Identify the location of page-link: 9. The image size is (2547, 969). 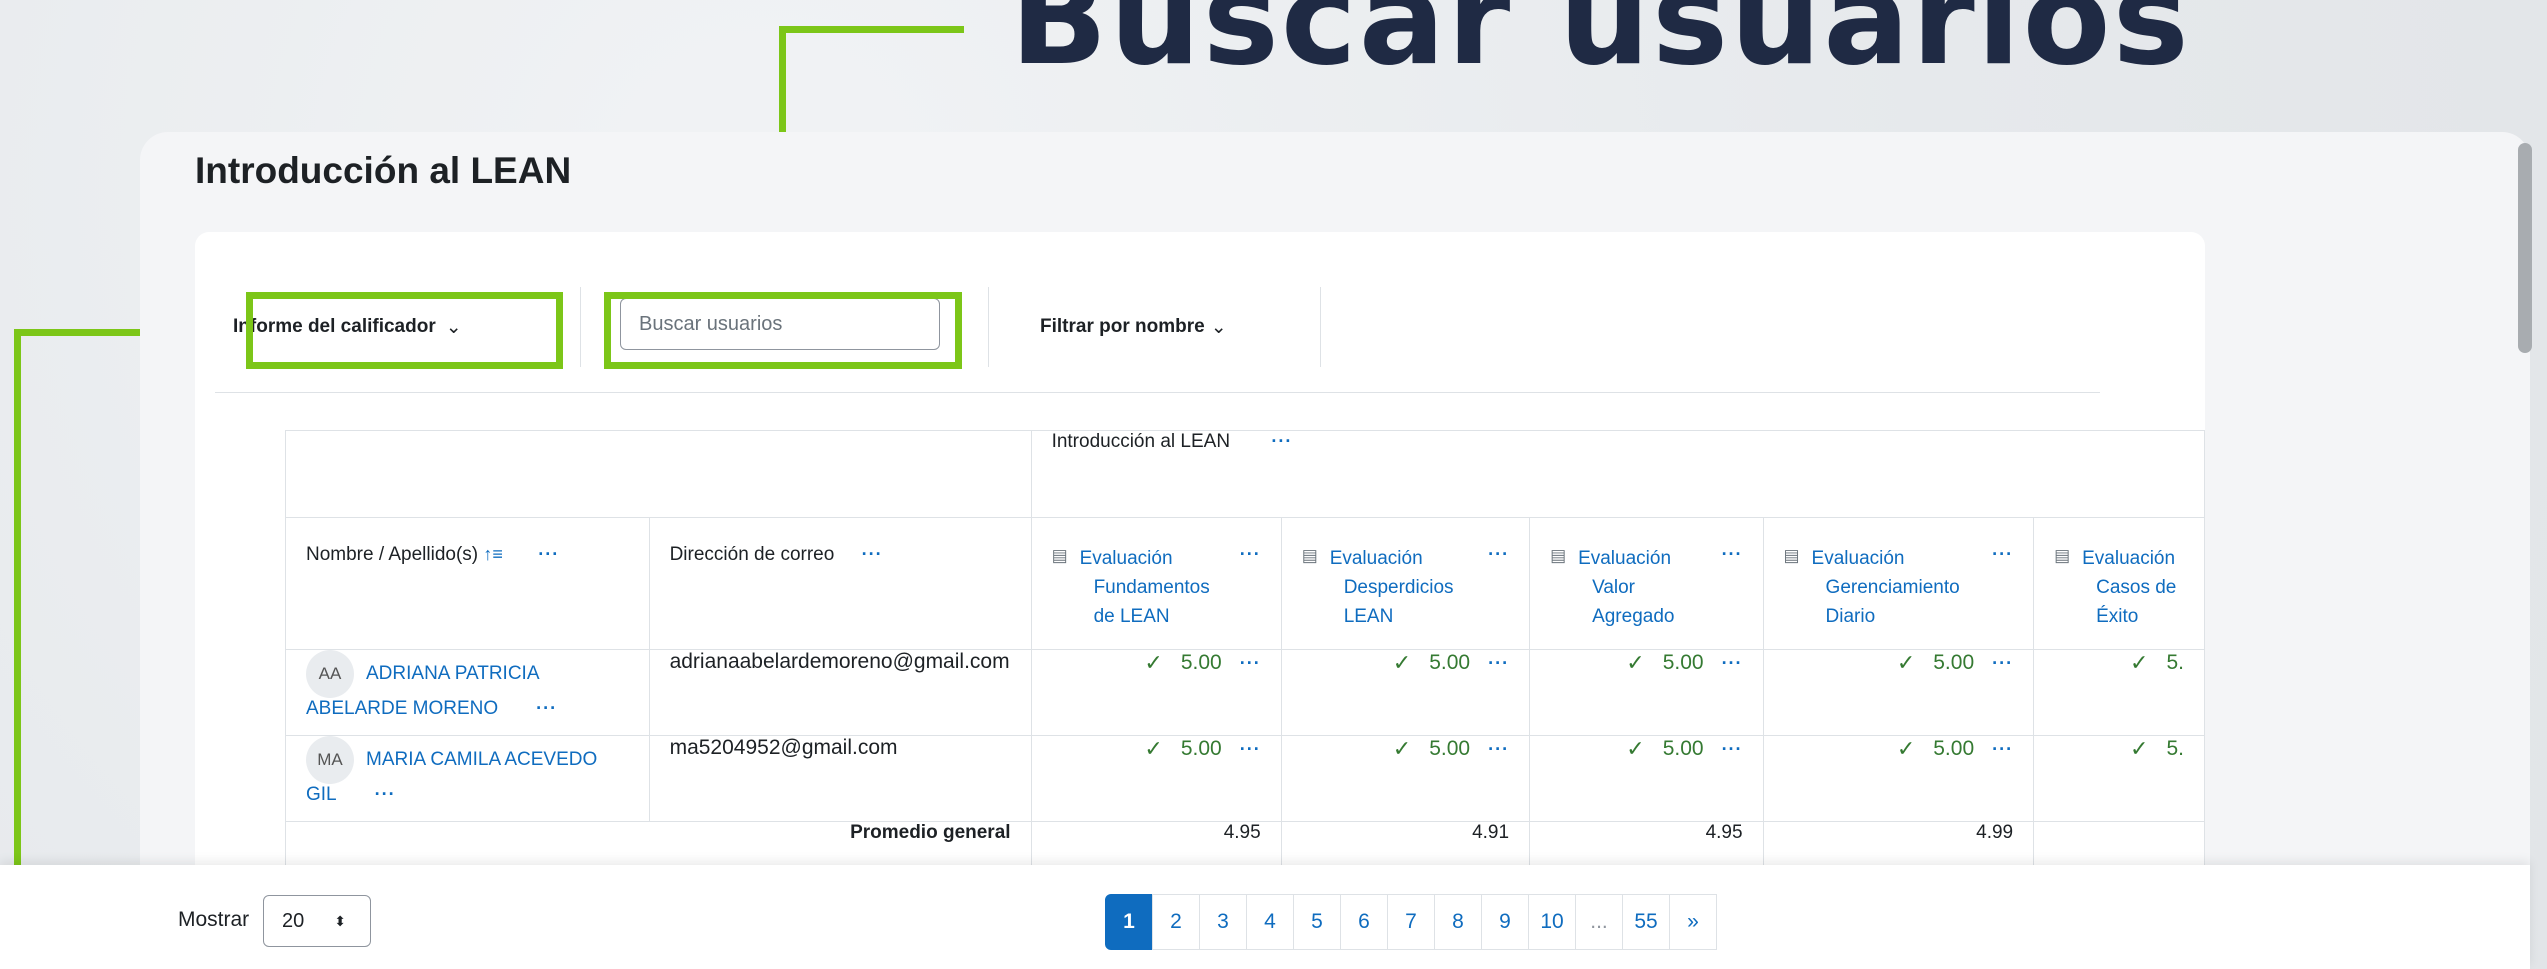
(1505, 922).